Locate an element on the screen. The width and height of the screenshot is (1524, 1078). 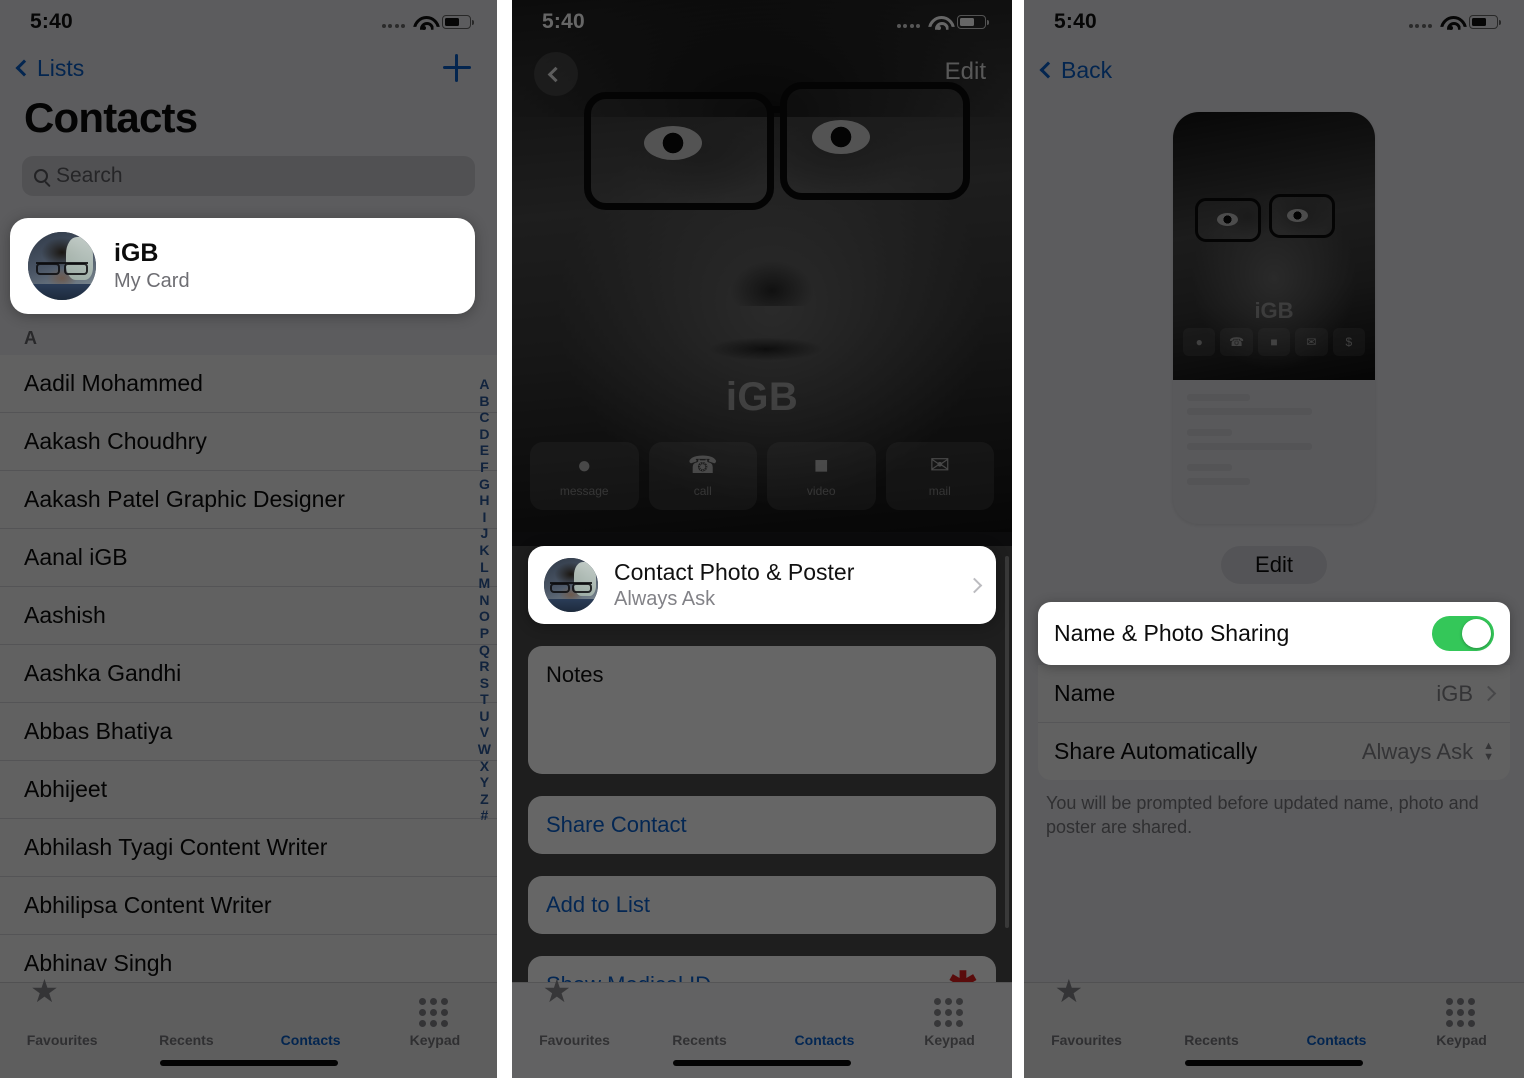
alpha-index-letter: Z is located at coordinates (484, 799).